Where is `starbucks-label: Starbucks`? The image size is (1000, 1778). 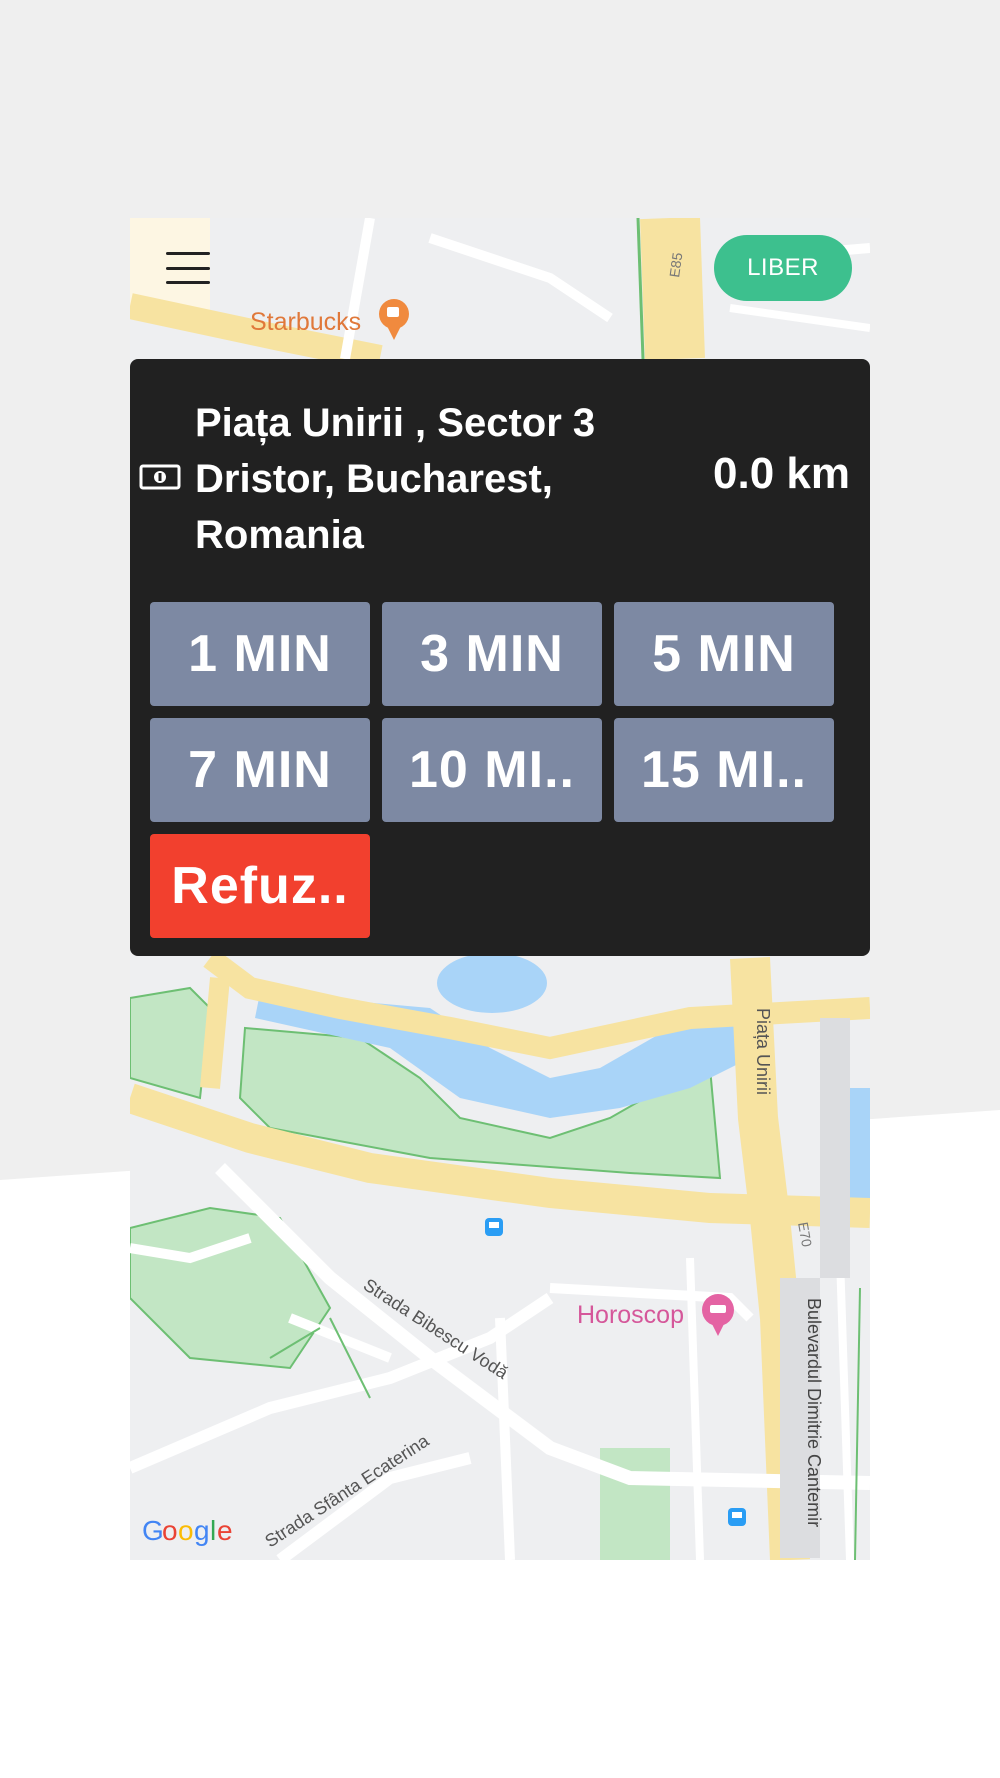
starbucks-label: Starbucks is located at coordinates (305, 322).